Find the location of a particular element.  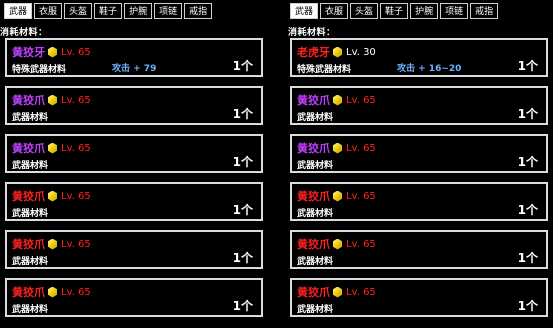

material-header: 黄狡牙 Lv. 65 is located at coordinates (51, 52).